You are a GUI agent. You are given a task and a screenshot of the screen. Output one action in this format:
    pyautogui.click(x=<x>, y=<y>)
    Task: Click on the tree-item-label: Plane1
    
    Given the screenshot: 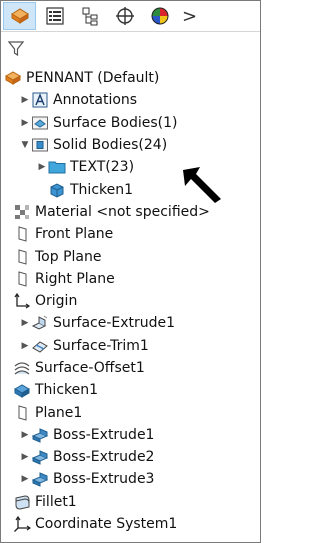 What is the action you would take?
    pyautogui.click(x=59, y=412)
    